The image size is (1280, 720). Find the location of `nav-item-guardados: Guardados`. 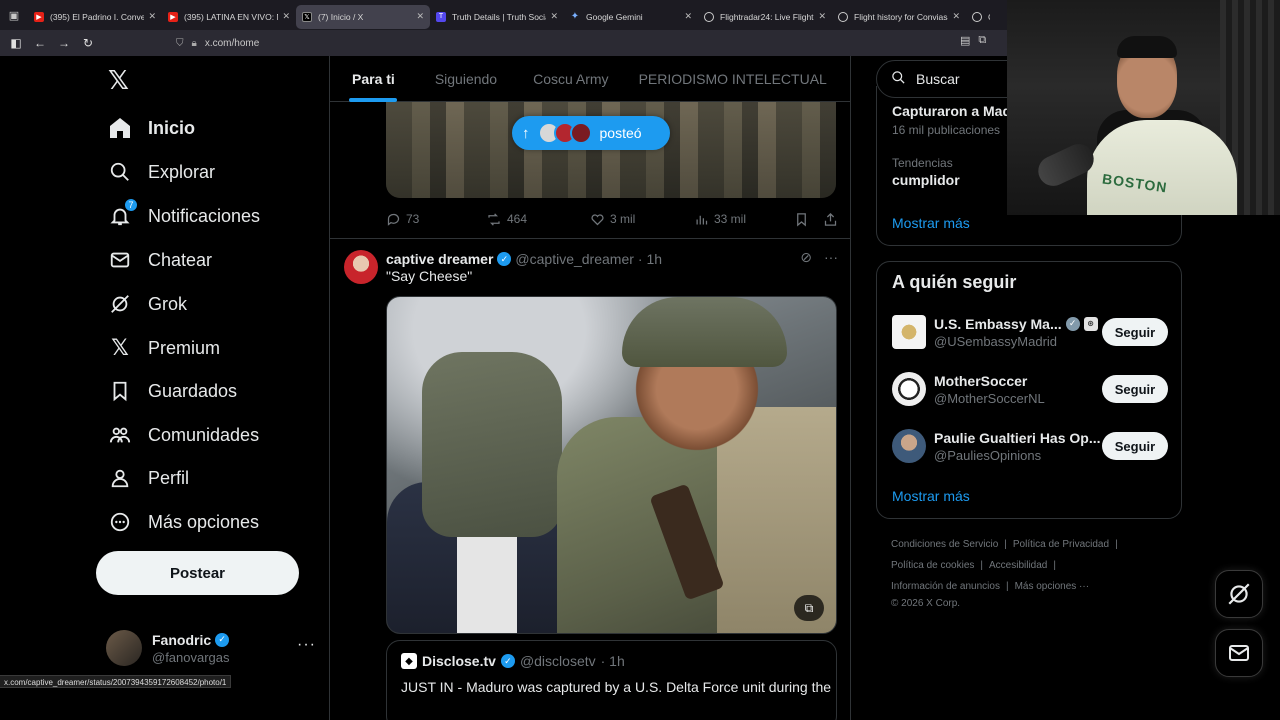

nav-item-guardados: Guardados is located at coordinates (172, 391).